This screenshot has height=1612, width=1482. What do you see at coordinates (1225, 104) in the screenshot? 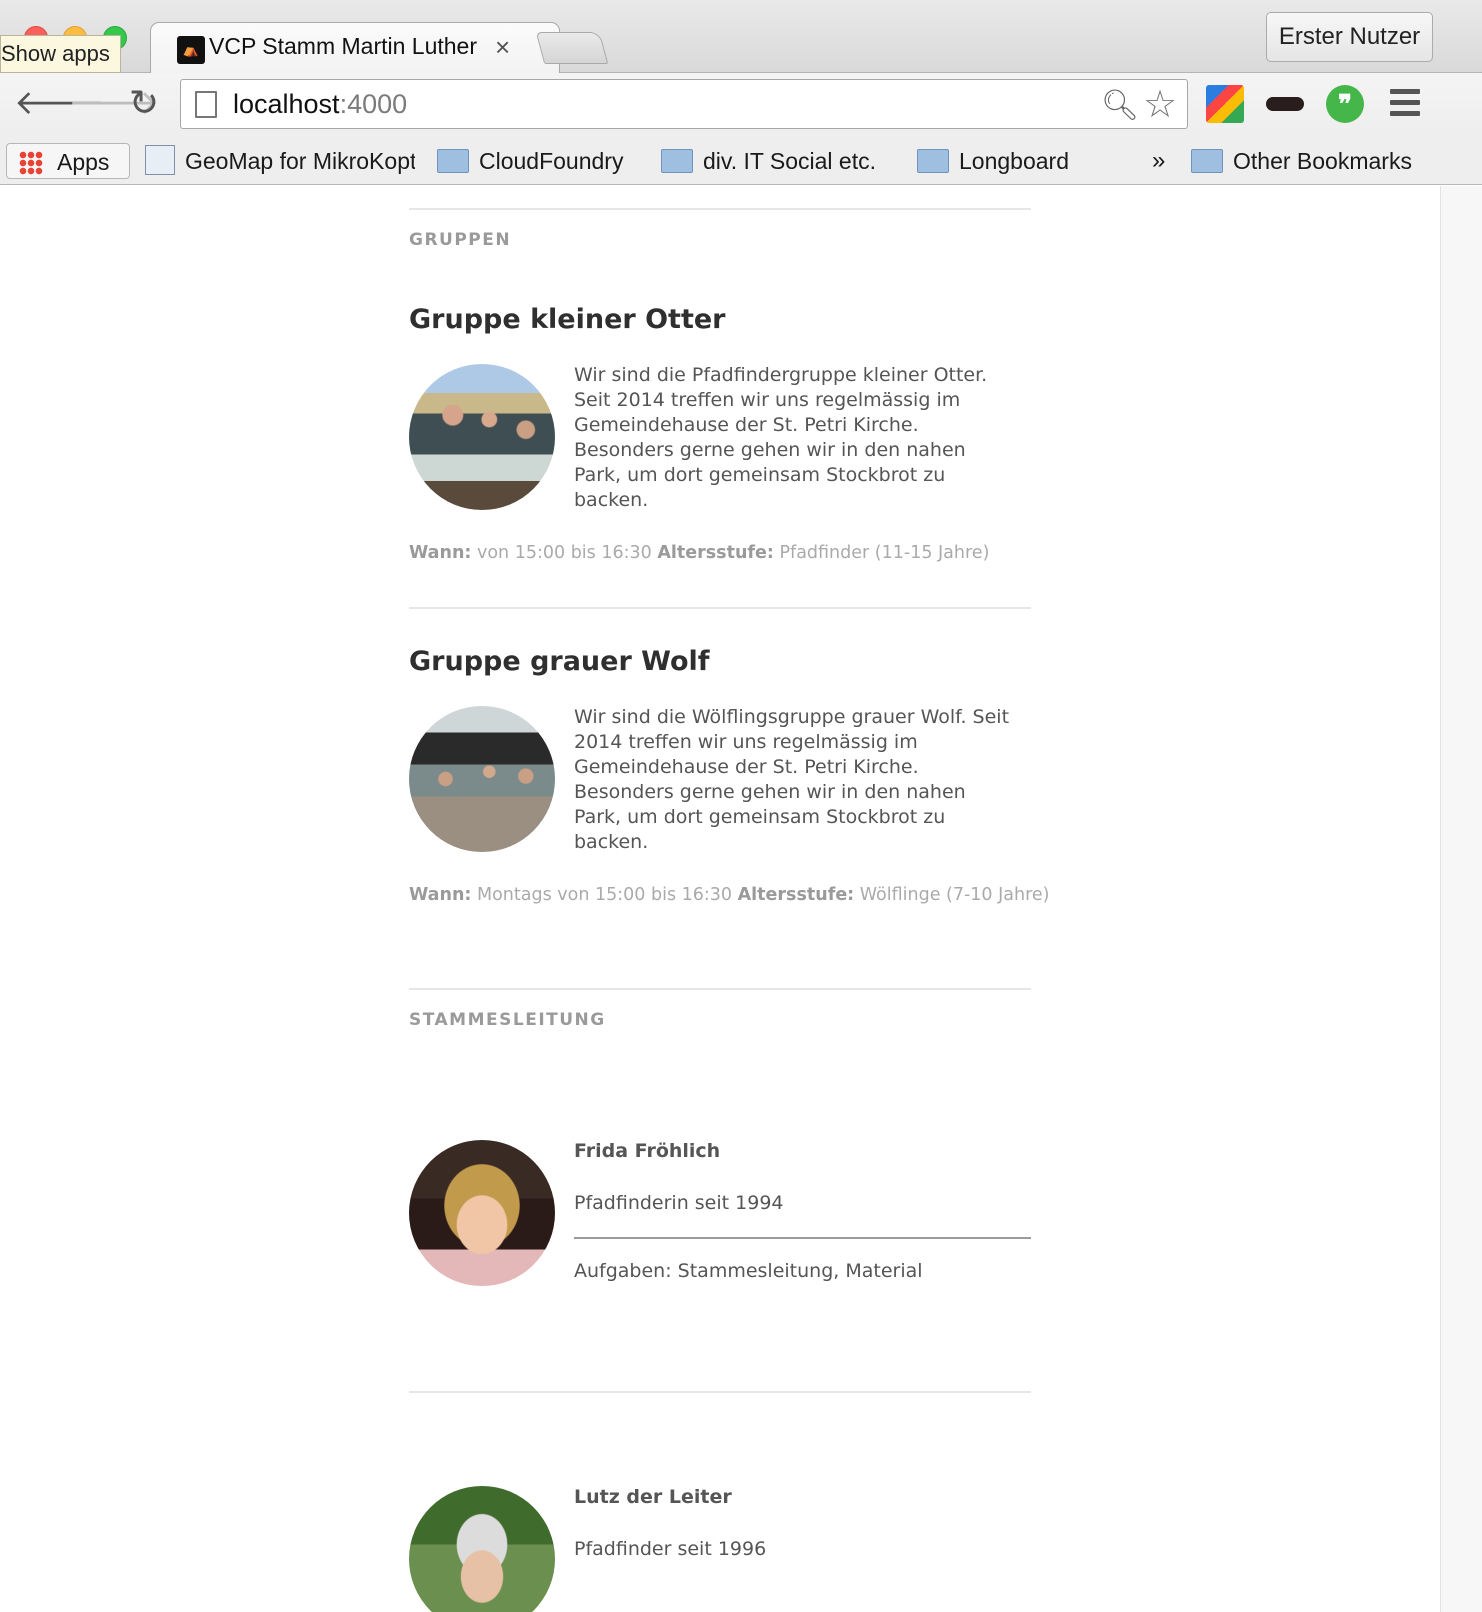
I see `rocket-extension-icon` at bounding box center [1225, 104].